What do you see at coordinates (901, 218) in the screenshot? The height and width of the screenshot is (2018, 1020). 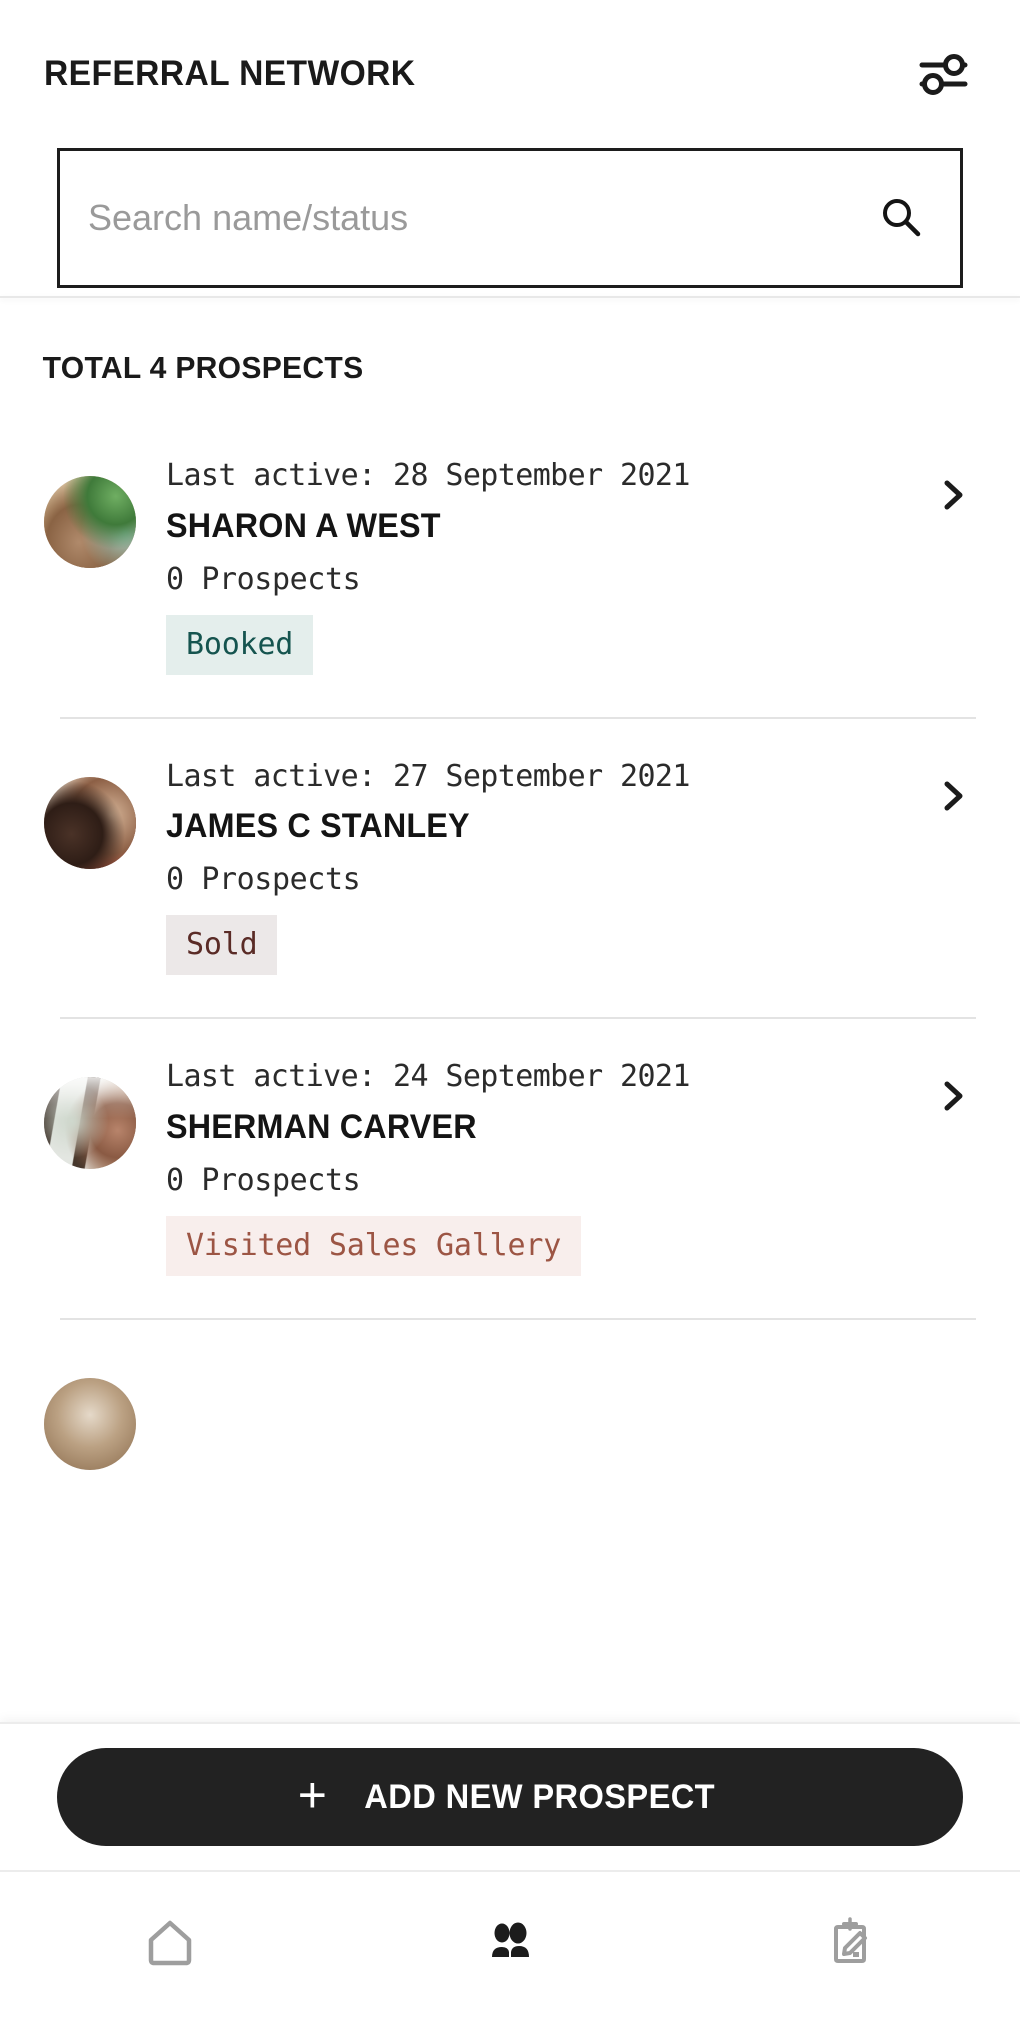 I see `search-icon` at bounding box center [901, 218].